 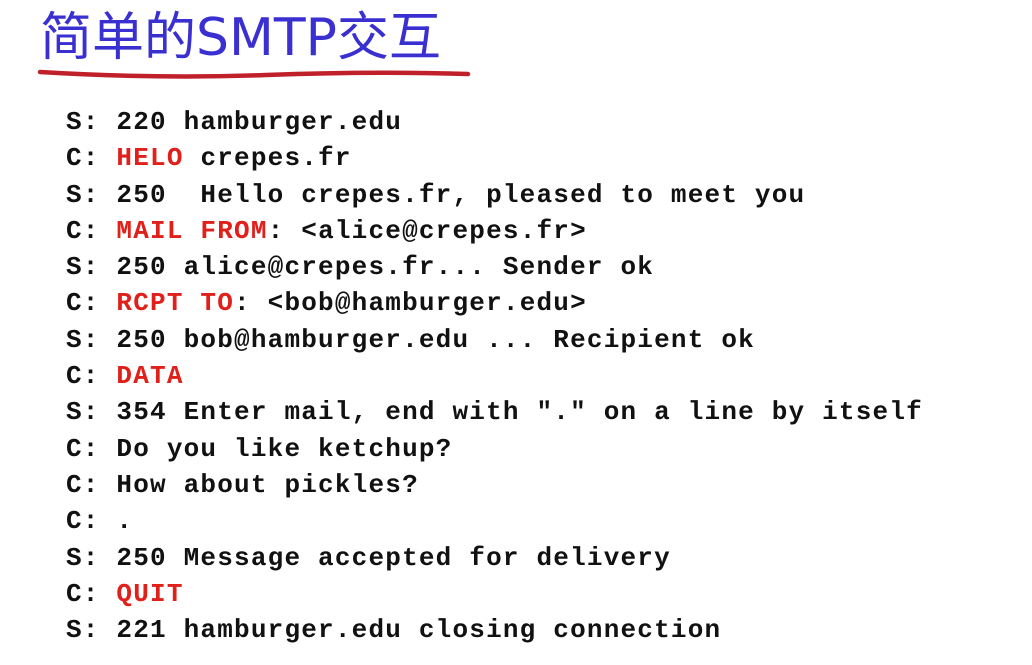 I want to click on transcript-line: C: How about pickles?, so click(x=494, y=485).